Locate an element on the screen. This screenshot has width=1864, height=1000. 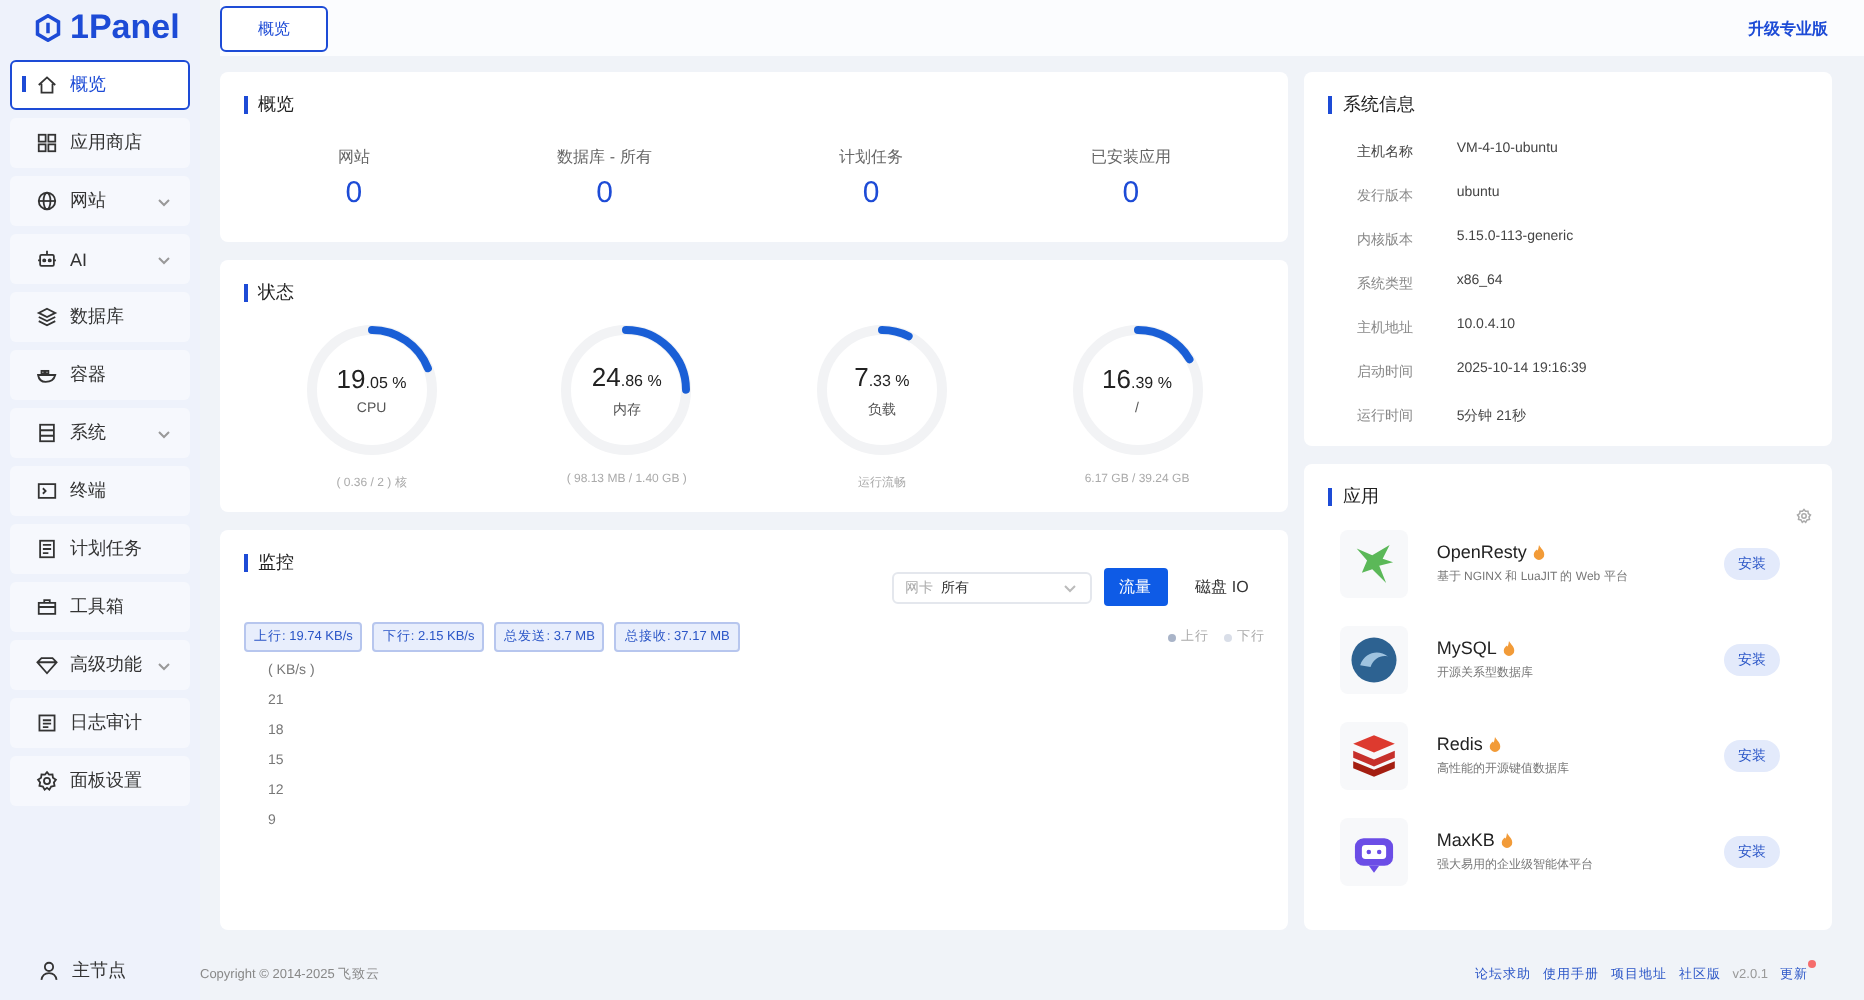
mode-tab: 流量 is located at coordinates (1135, 587).